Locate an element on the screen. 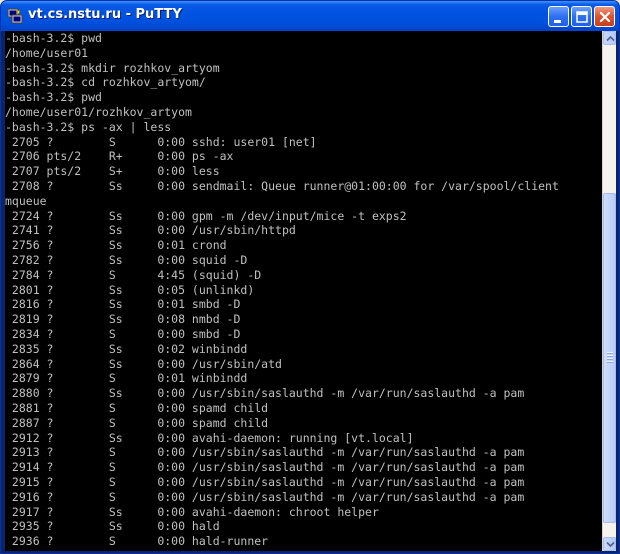  vertical-scrollbar is located at coordinates (609, 291).